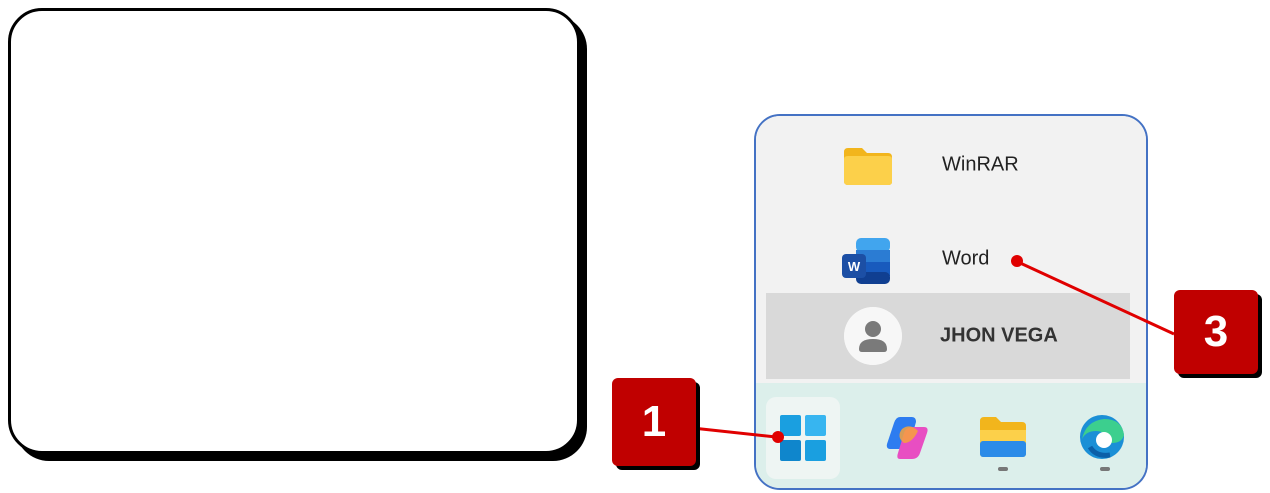 The image size is (1270, 493). I want to click on account-name: JHON VEGA, so click(999, 335).